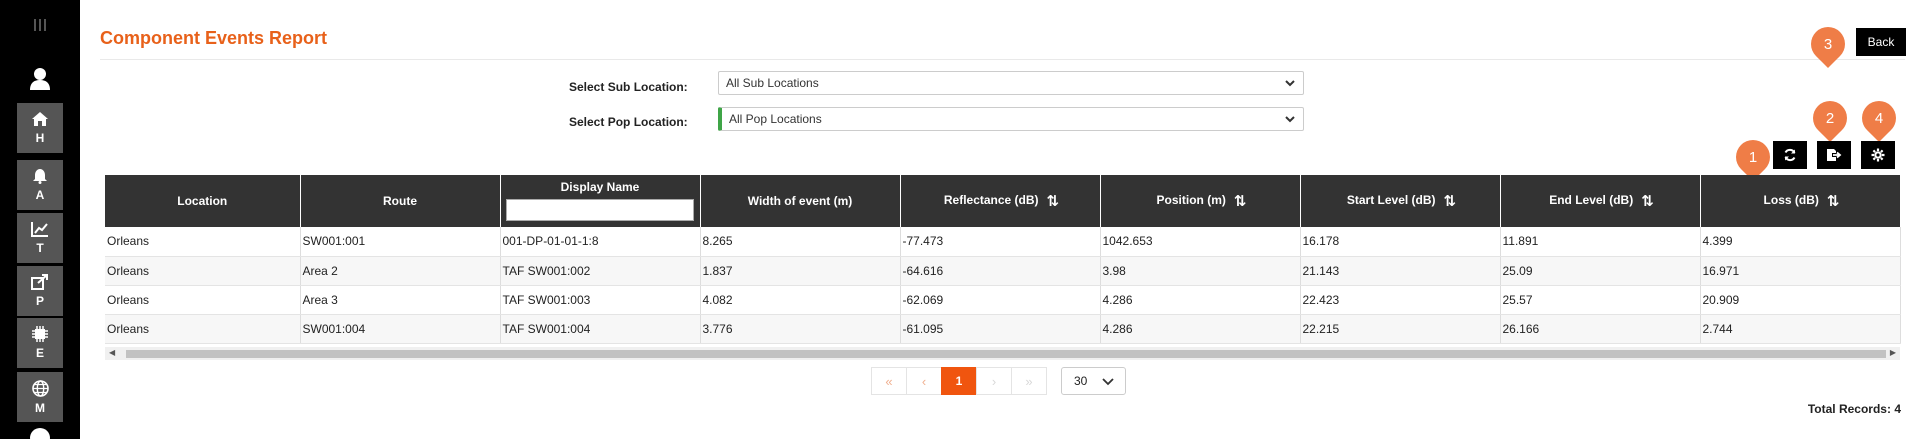 This screenshot has width=1910, height=448. I want to click on pop-location-label: Select Pop Location:, so click(628, 122).